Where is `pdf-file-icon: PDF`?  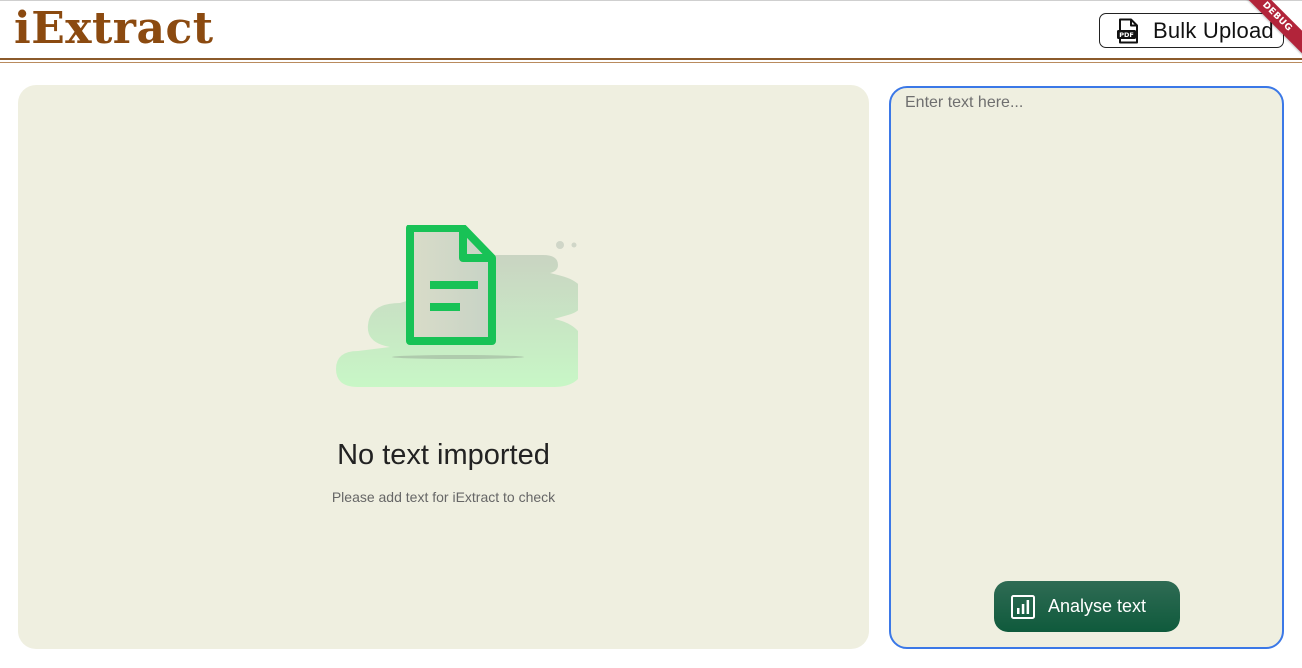
pdf-file-icon: PDF is located at coordinates (1127, 30).